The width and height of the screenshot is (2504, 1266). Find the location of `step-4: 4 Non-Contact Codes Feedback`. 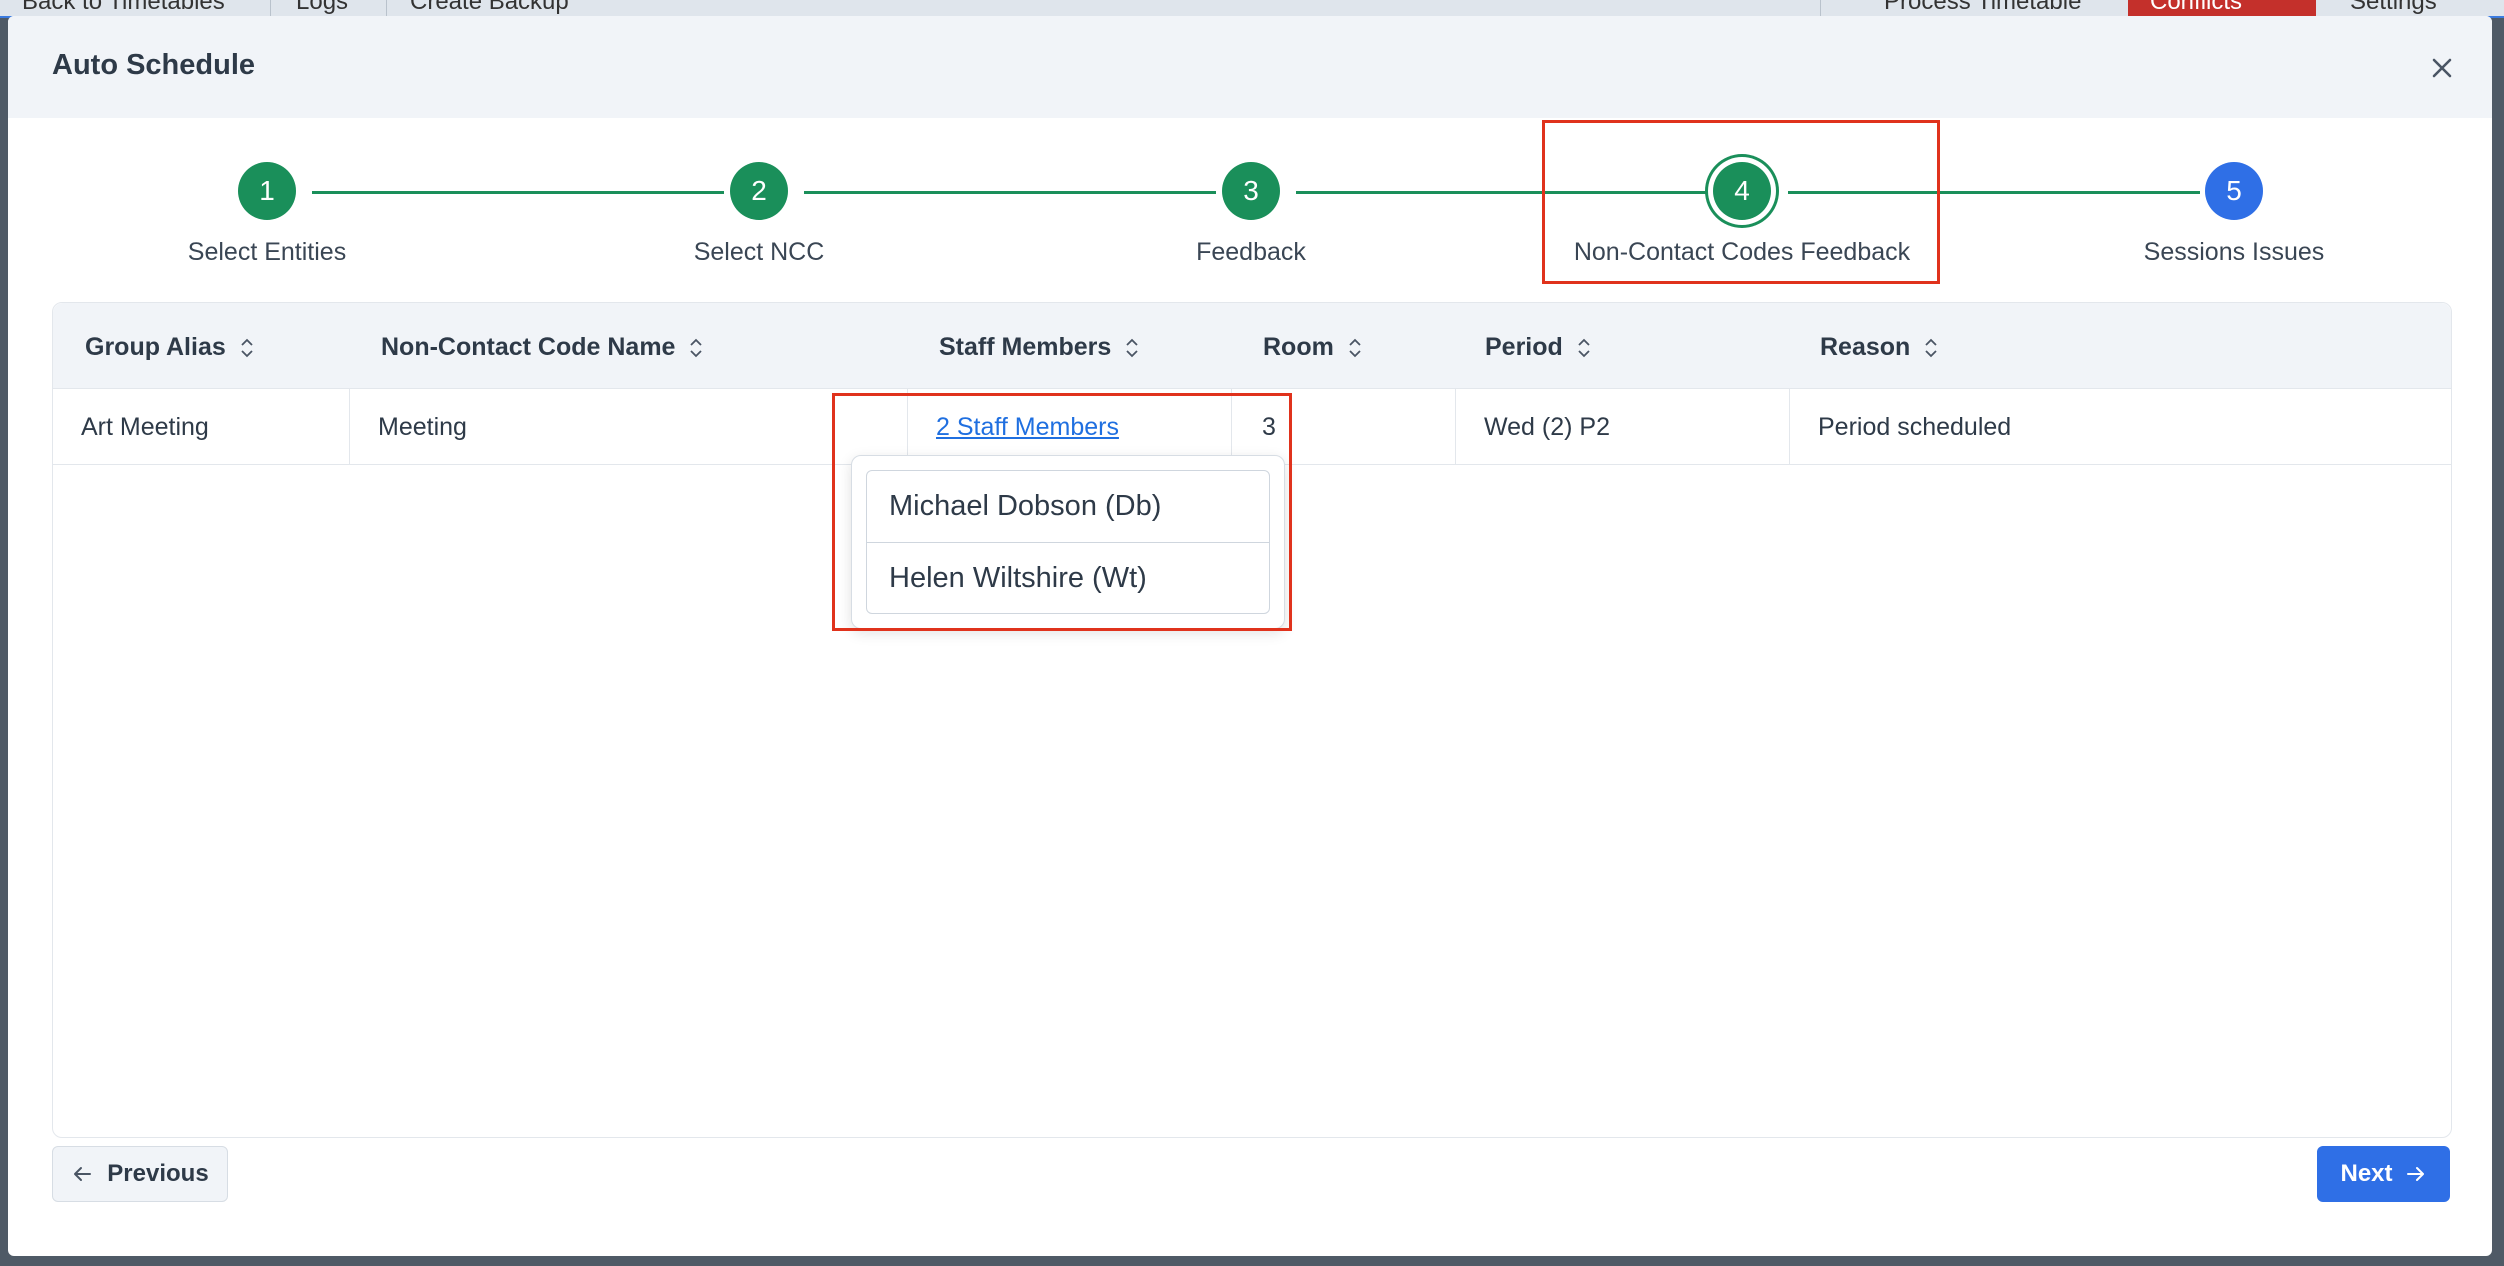

step-4: 4 Non-Contact Codes Feedback is located at coordinates (1742, 214).